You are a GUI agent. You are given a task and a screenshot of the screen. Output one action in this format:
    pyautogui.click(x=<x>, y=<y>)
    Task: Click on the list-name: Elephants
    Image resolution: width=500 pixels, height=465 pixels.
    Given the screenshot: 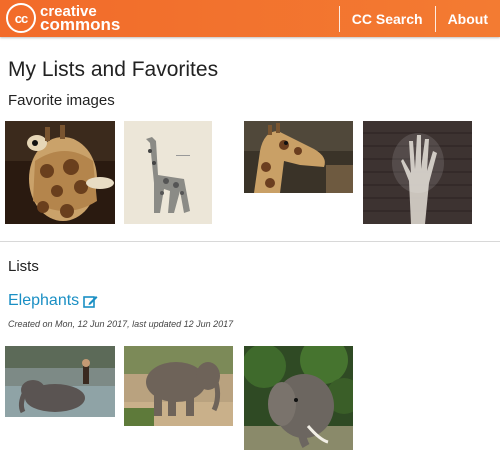 What is the action you would take?
    pyautogui.click(x=43, y=301)
    